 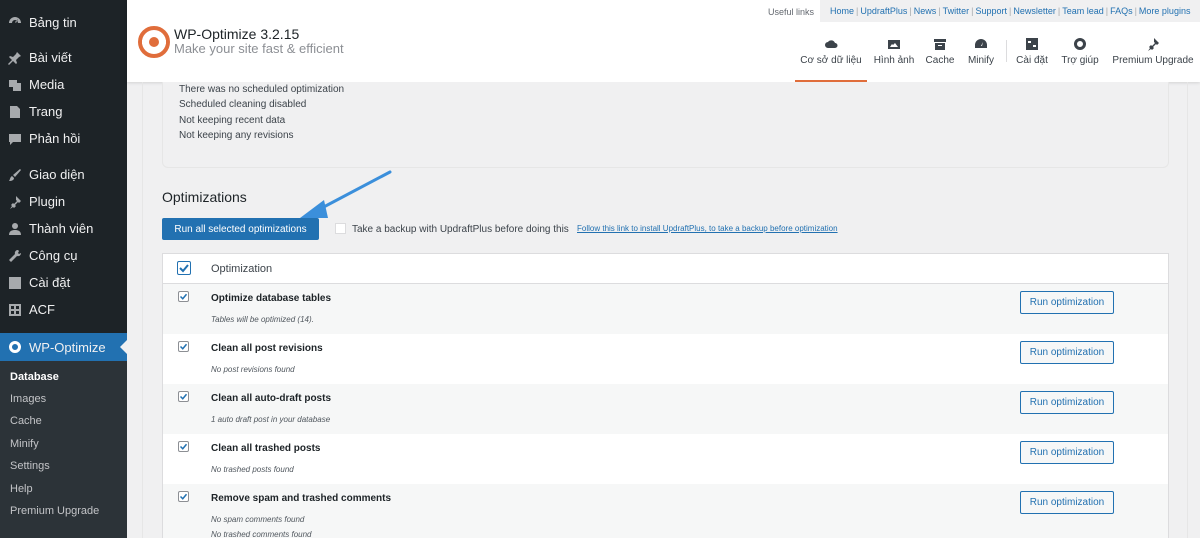 What do you see at coordinates (184, 268) in the screenshot?
I see `select-all-checkbox` at bounding box center [184, 268].